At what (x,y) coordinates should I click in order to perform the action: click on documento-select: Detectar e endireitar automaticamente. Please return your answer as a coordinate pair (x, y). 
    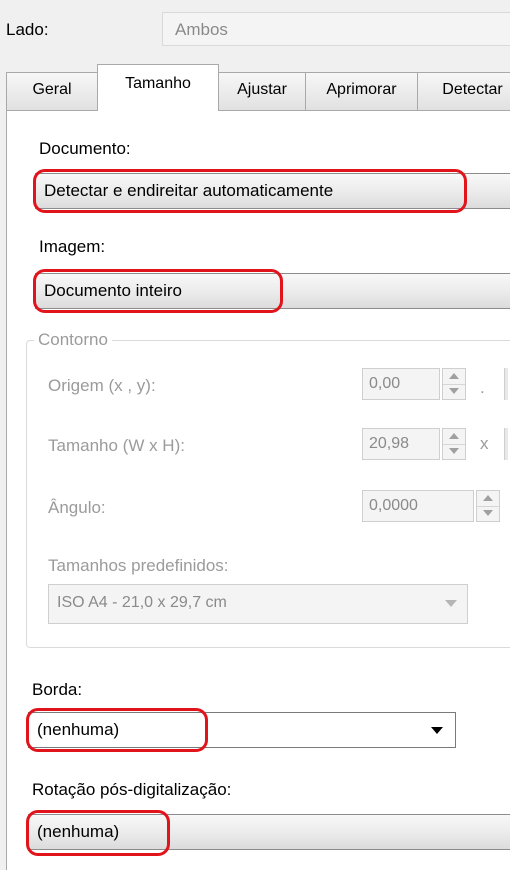
    Looking at the image, I should click on (272, 191).